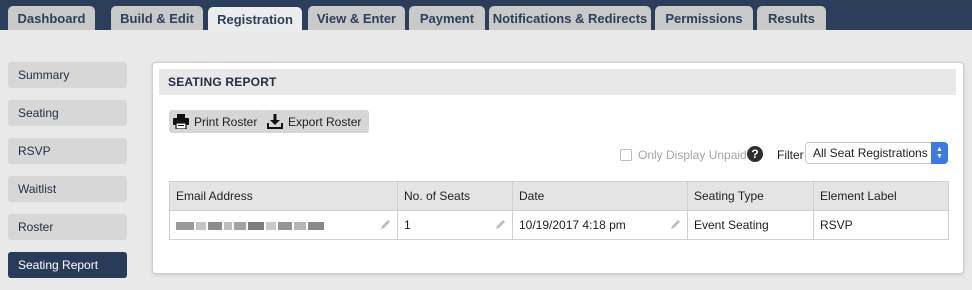  I want to click on column-header-date: Date, so click(600, 196).